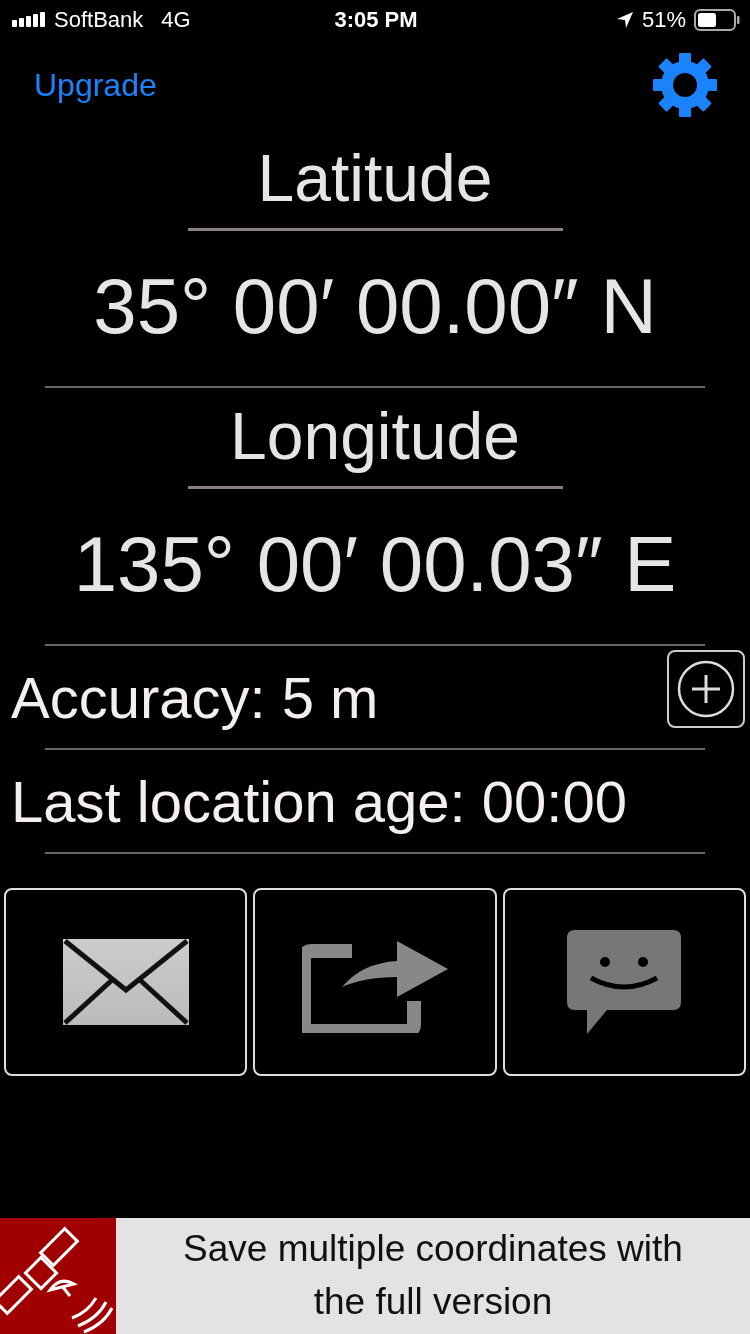  I want to click on plus-circle-icon, so click(706, 689).